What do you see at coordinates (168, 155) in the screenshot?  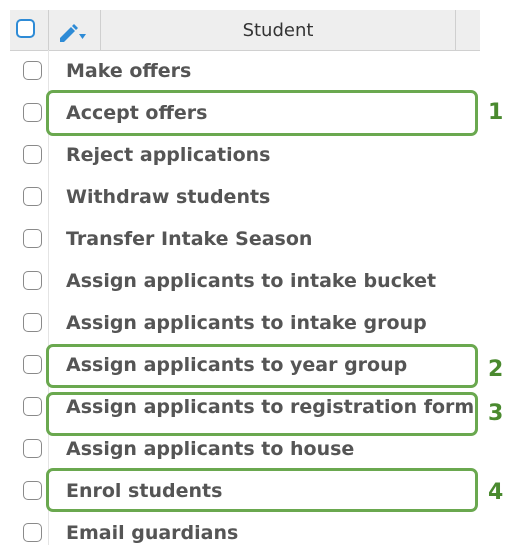 I see `menu-item-reject-applications: Reject applications` at bounding box center [168, 155].